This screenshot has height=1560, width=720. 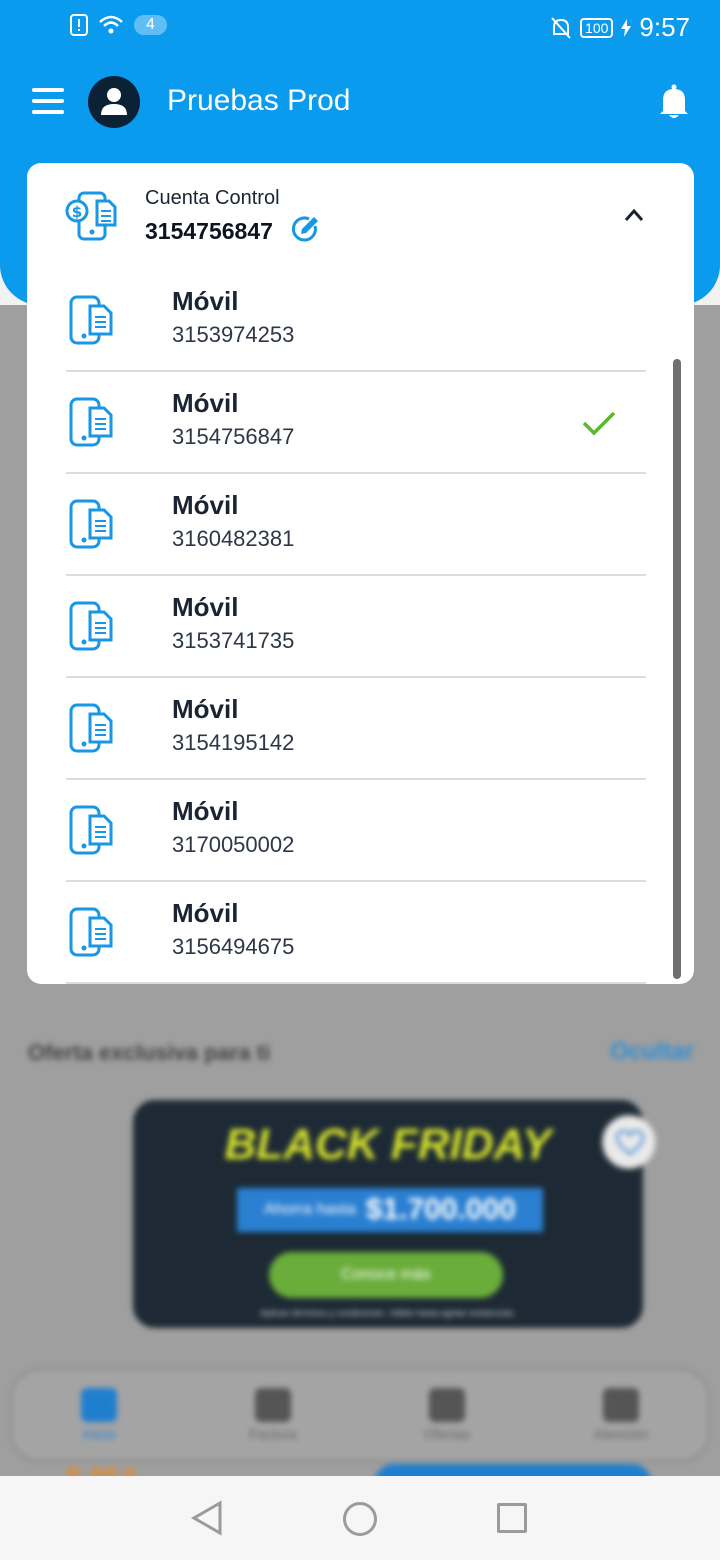 I want to click on nav-label: Atención, so click(x=621, y=1434).